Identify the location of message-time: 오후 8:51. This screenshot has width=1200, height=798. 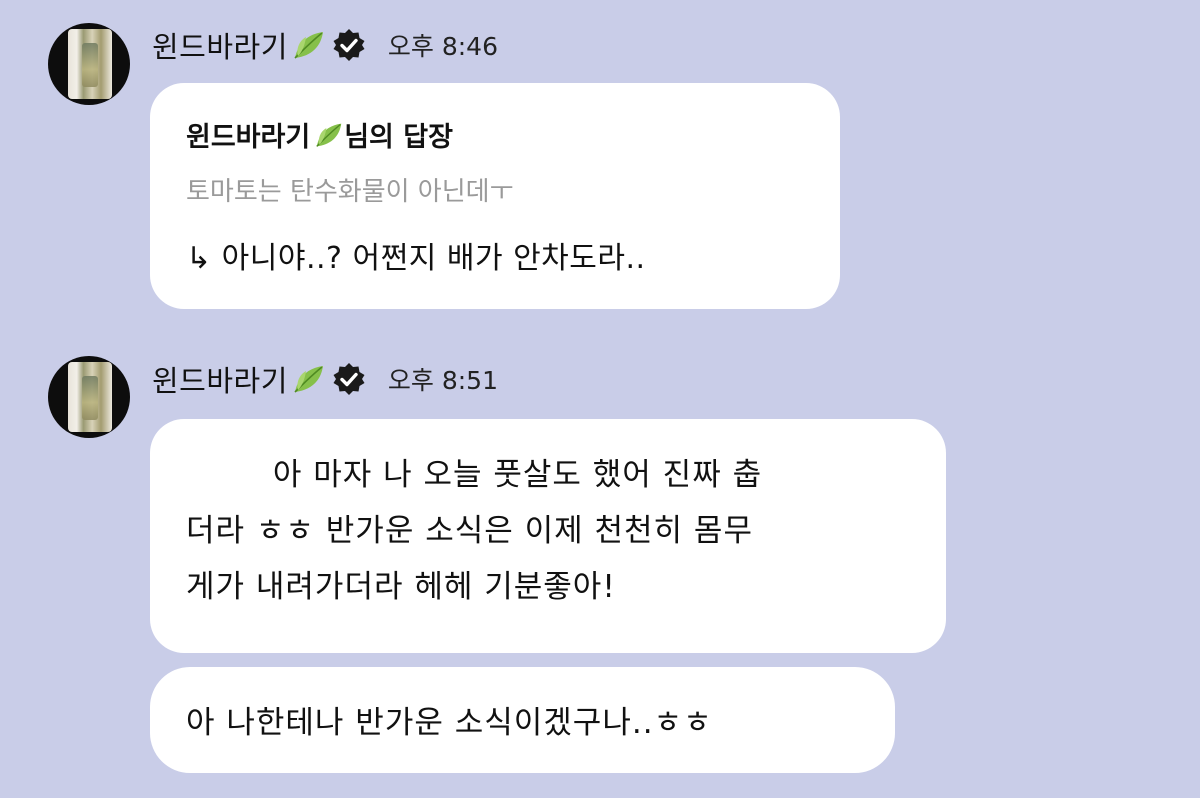
(442, 380).